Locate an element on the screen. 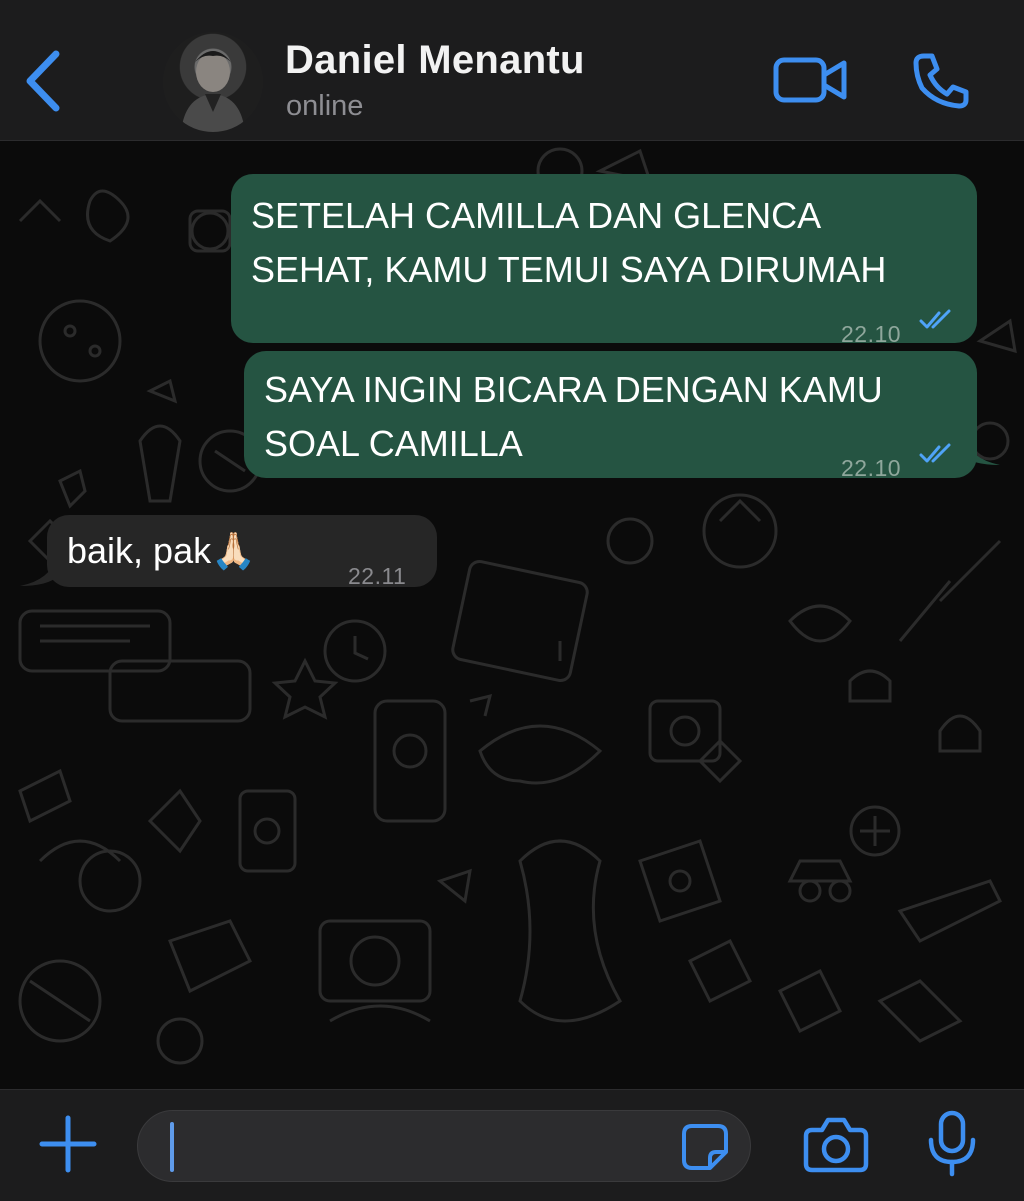  chat-header: Daniel Menantu online is located at coordinates (512, 70).